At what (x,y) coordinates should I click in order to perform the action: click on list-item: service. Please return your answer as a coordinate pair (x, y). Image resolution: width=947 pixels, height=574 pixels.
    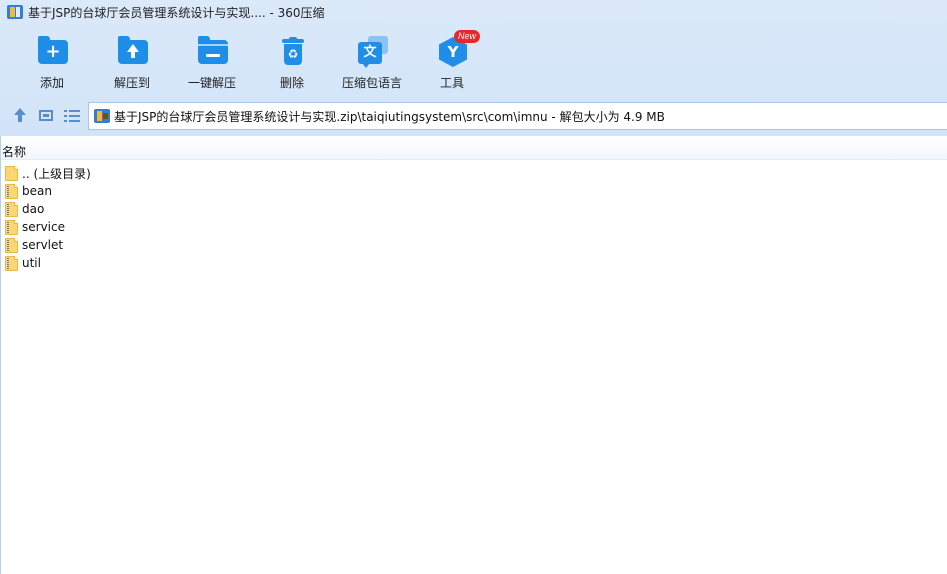
    Looking at the image, I should click on (205, 227).